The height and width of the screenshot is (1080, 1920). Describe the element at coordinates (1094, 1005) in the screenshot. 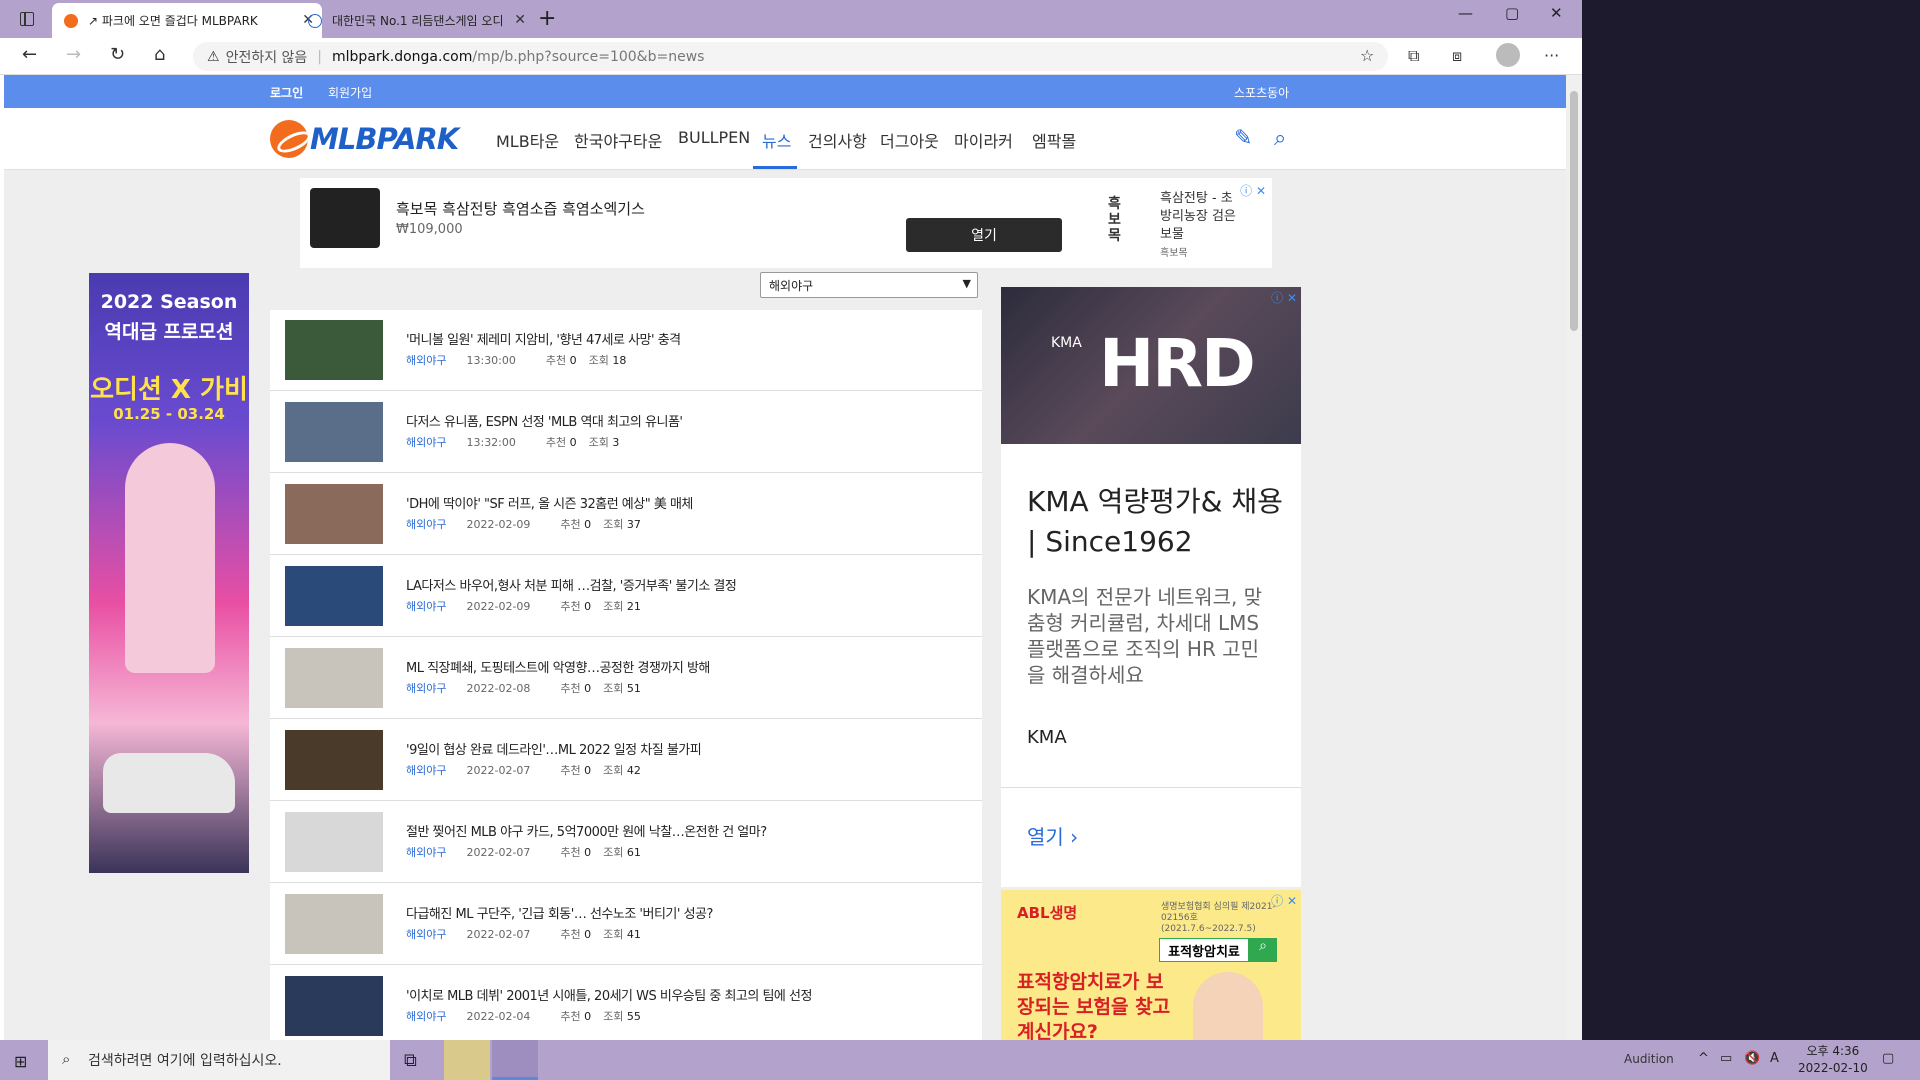

I see `ad-headline: 표적항암치료가 보장되는 보험을 찾고 계신가요?` at that location.